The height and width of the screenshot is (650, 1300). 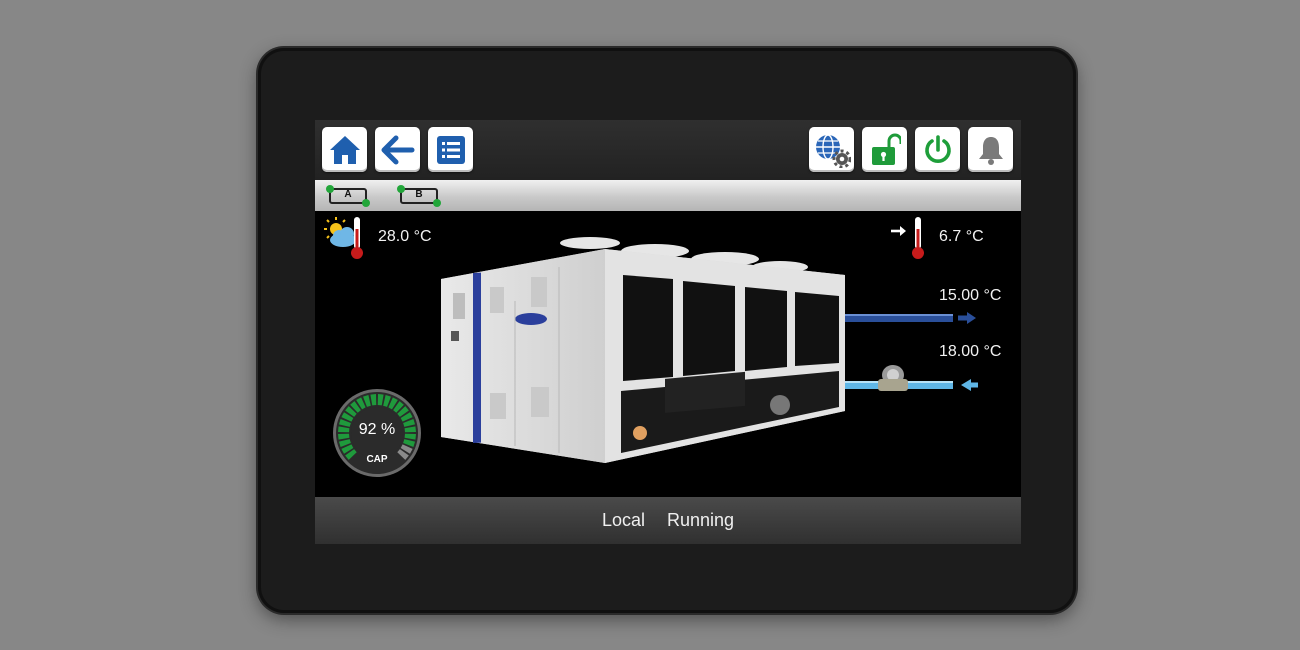 I want to click on top-toolbar, so click(x=668, y=150).